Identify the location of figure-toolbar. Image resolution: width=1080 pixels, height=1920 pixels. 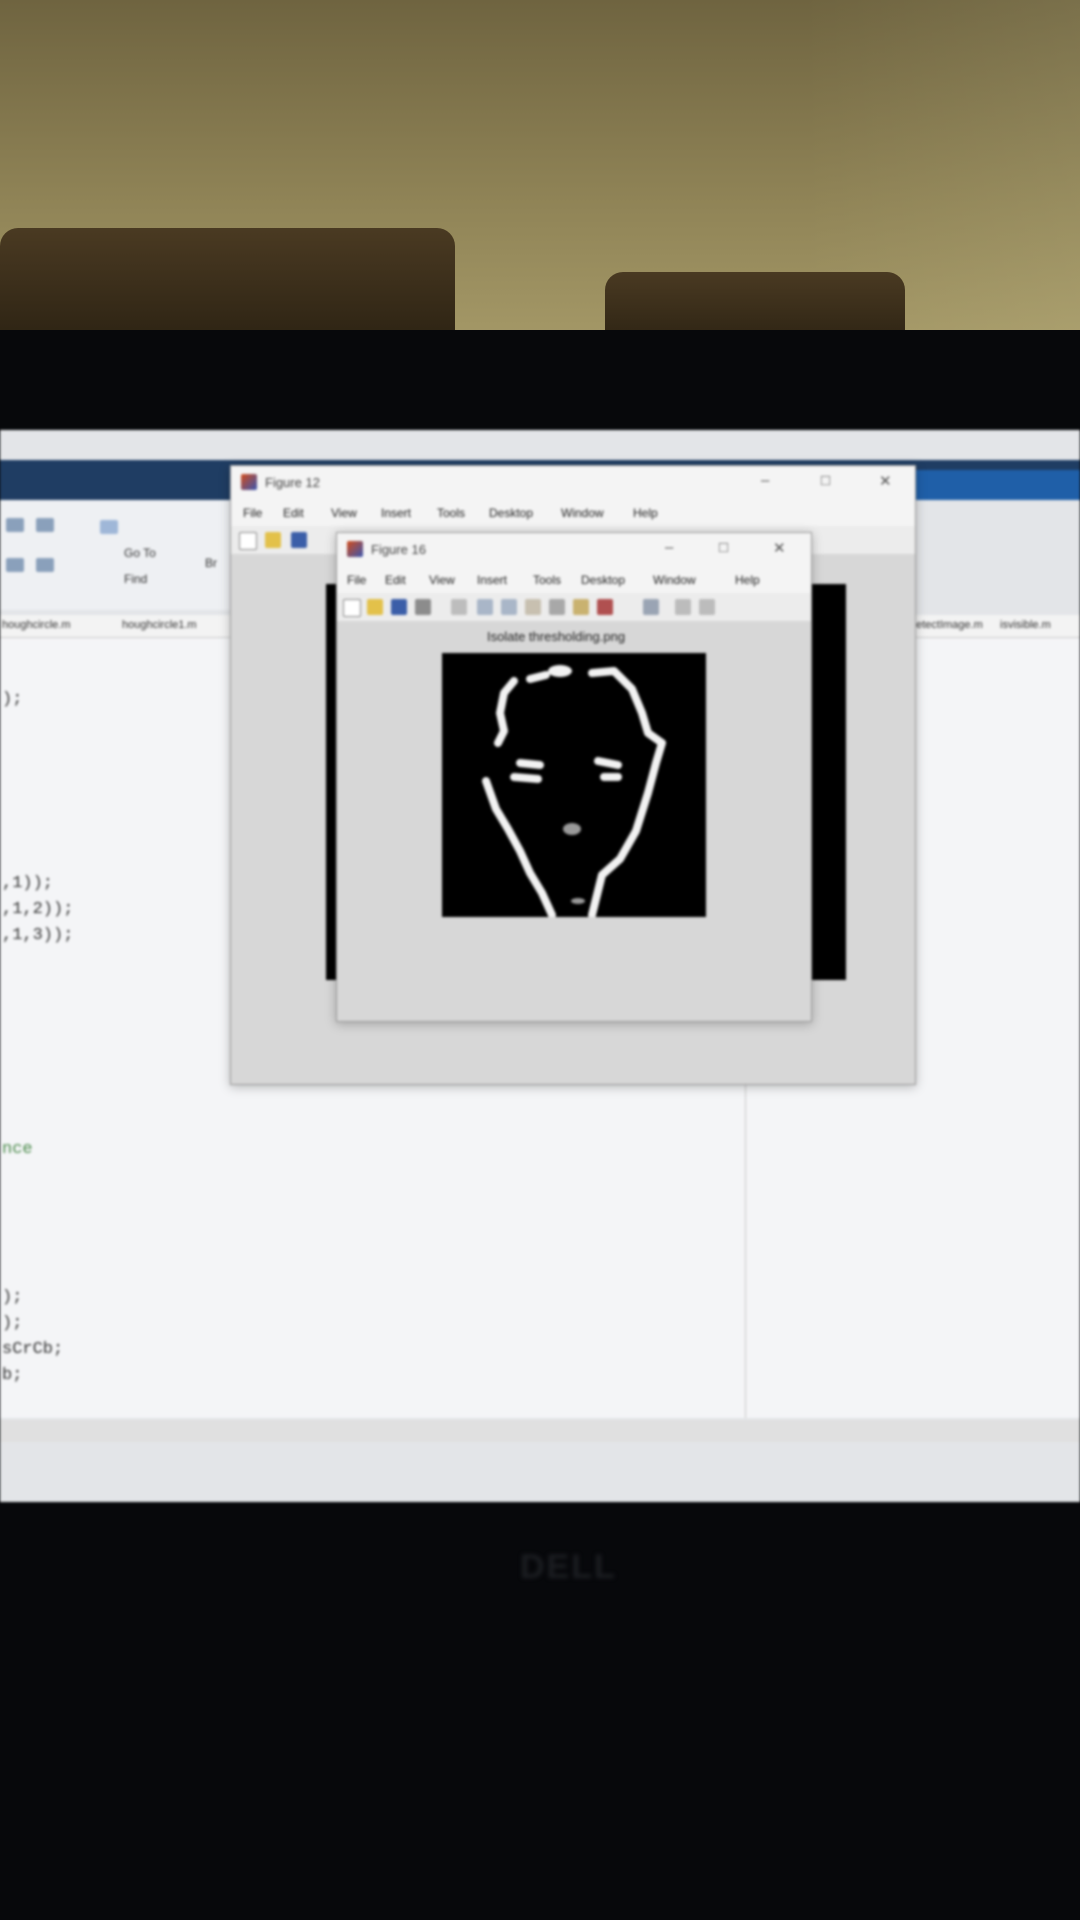
(574, 607).